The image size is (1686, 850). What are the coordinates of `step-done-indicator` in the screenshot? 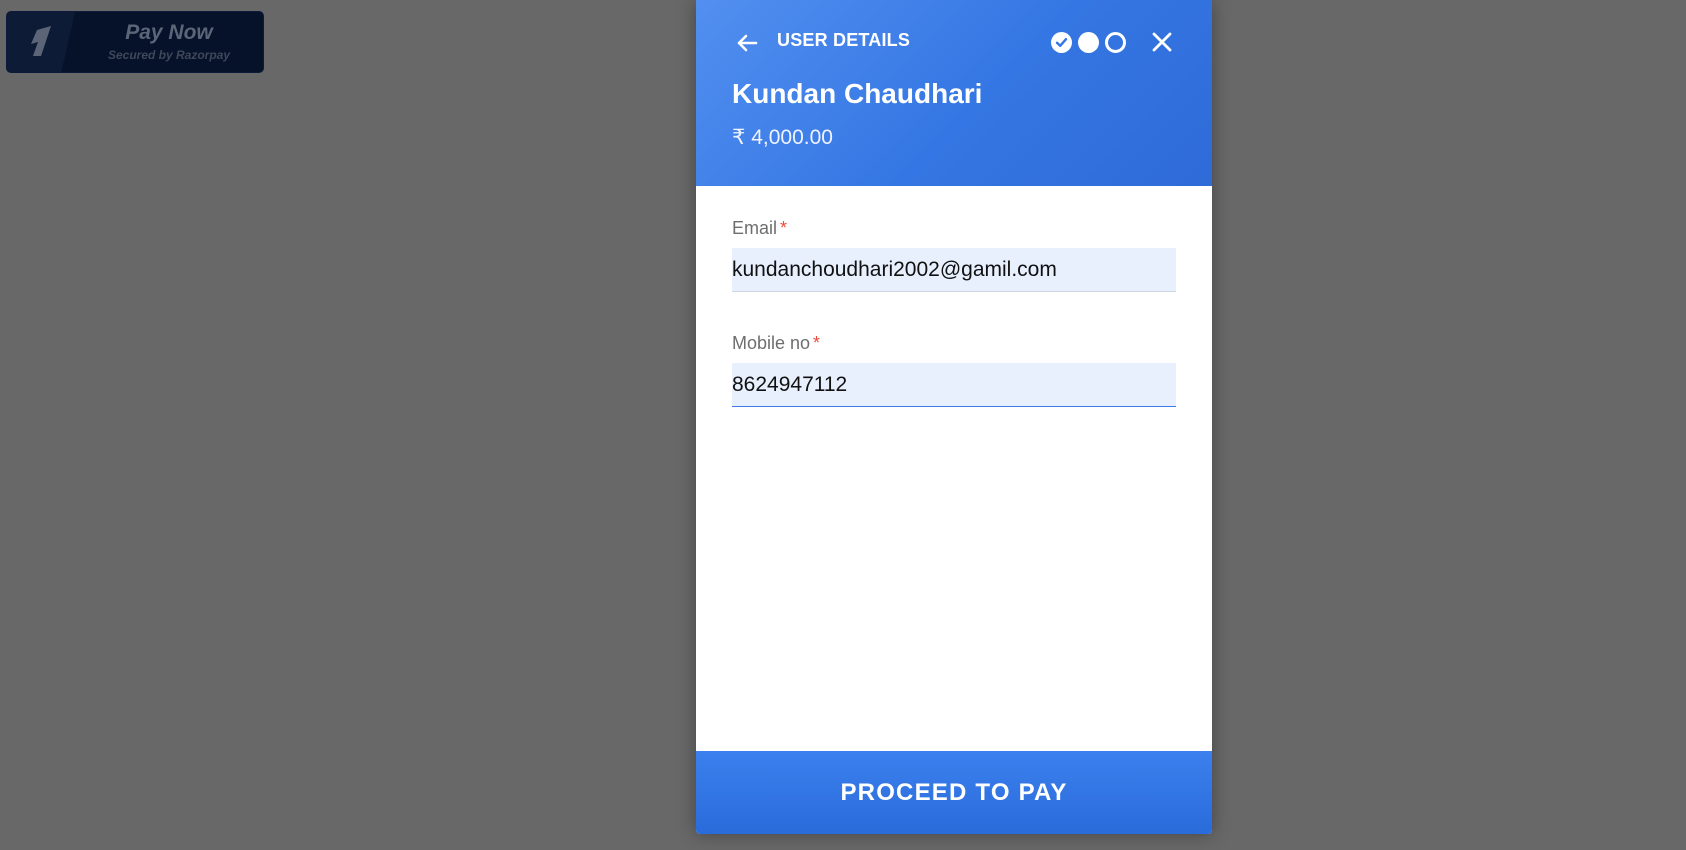 It's located at (1061, 42).